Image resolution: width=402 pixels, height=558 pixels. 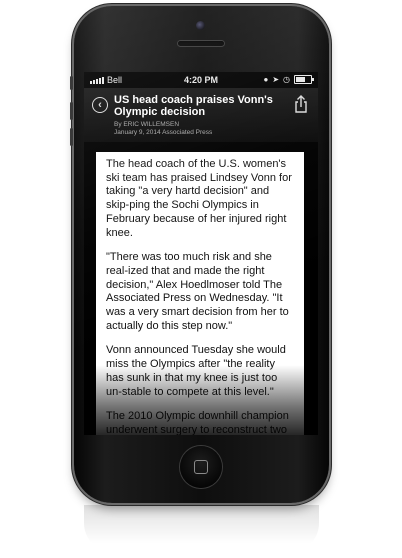 I want to click on share-button, so click(x=301, y=104).